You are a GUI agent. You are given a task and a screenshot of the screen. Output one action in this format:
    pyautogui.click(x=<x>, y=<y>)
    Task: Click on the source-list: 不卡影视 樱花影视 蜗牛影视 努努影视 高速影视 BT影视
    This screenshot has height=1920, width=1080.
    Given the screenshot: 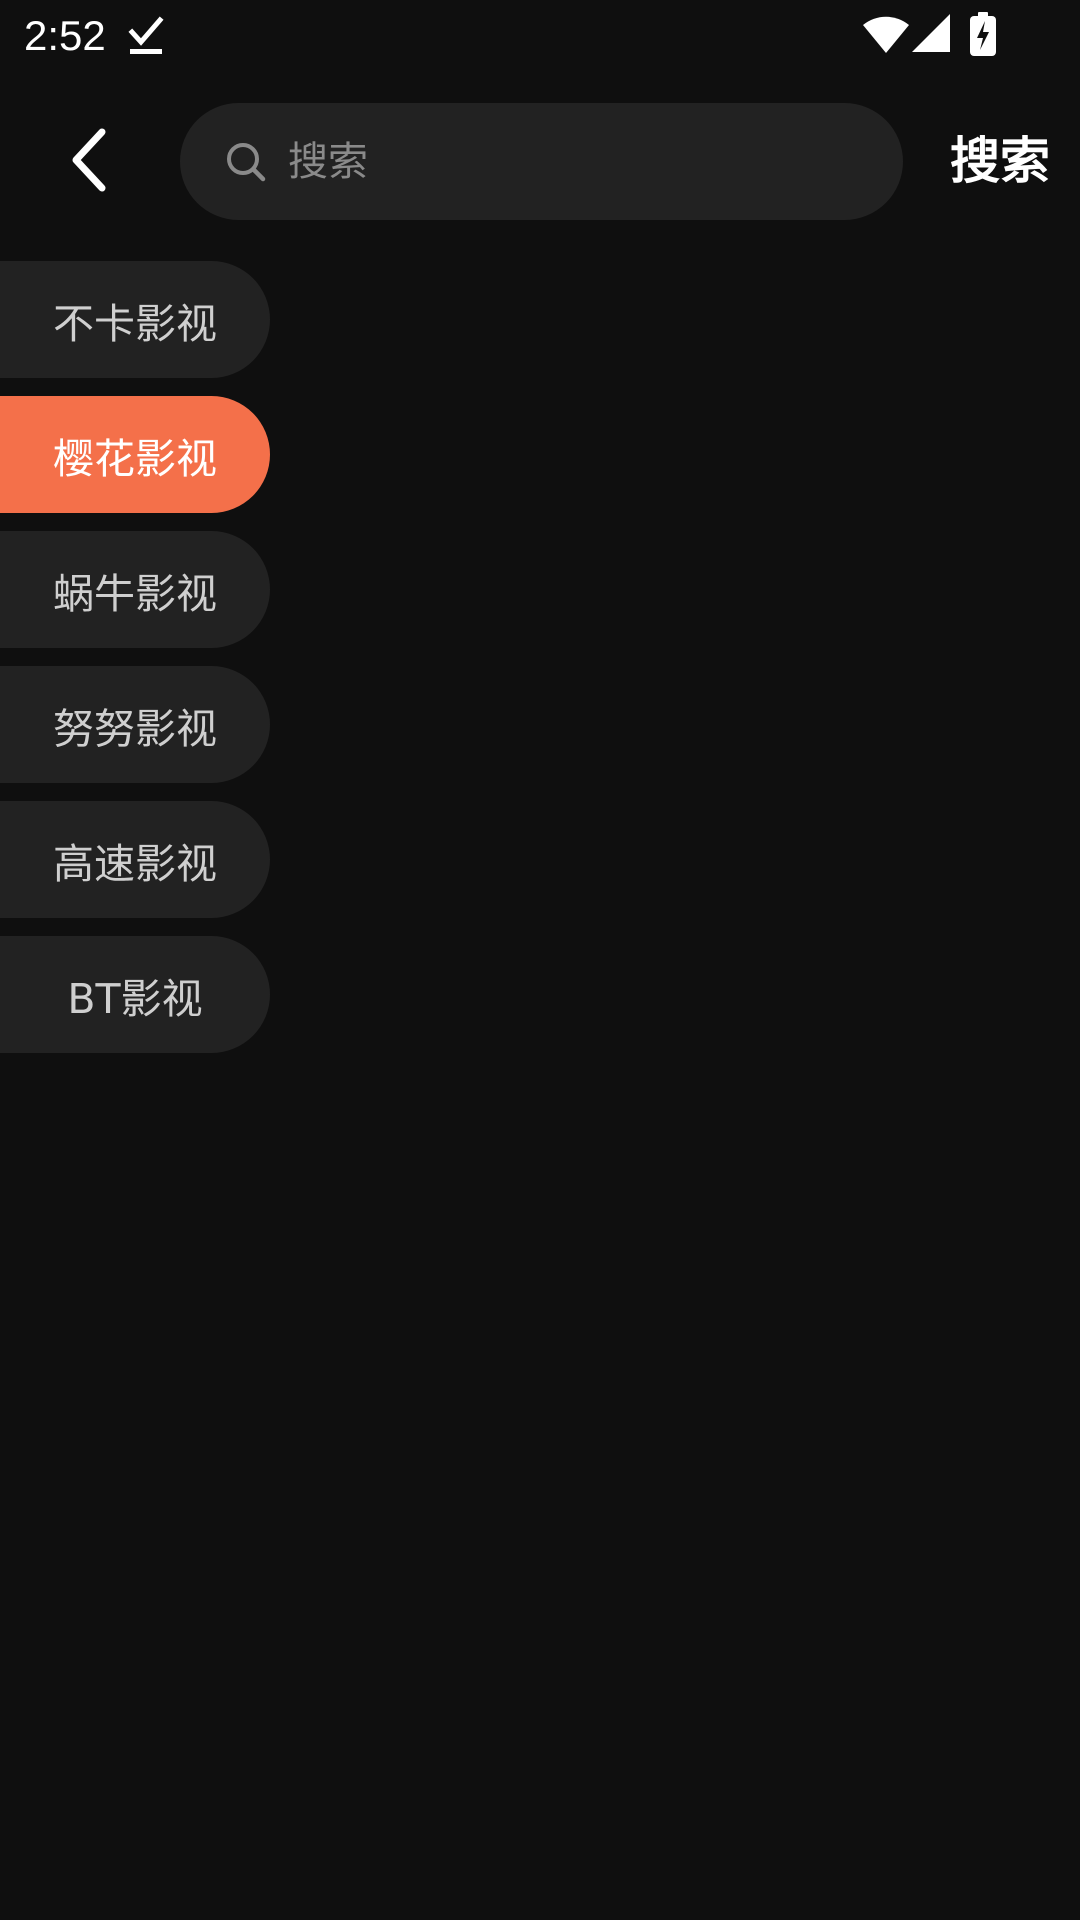 What is the action you would take?
    pyautogui.click(x=135, y=666)
    